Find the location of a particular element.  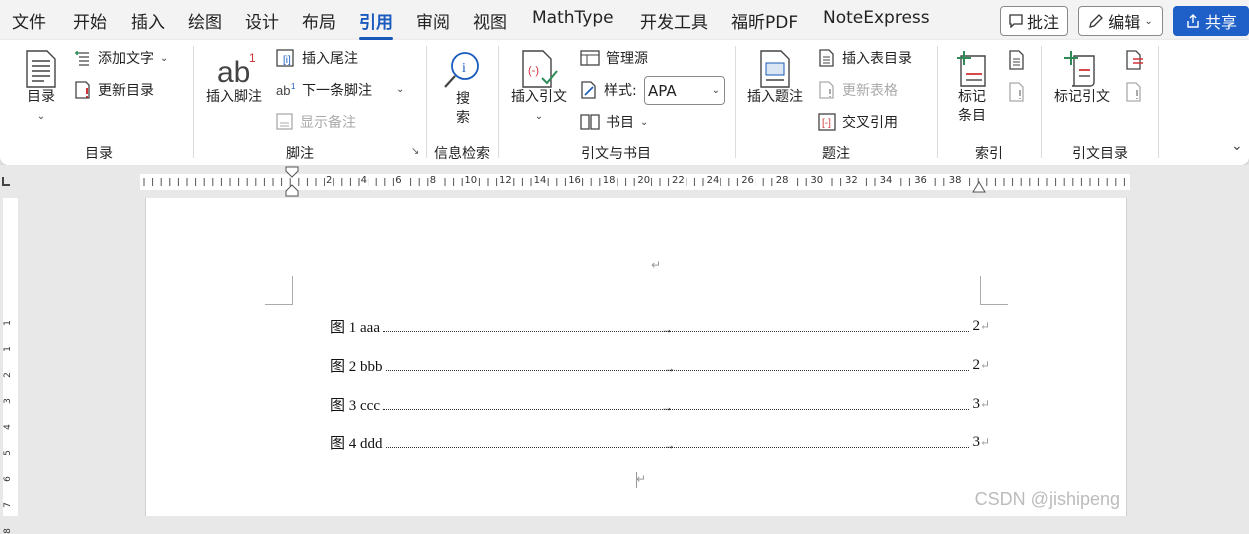

bibliography-icon is located at coordinates (590, 122).